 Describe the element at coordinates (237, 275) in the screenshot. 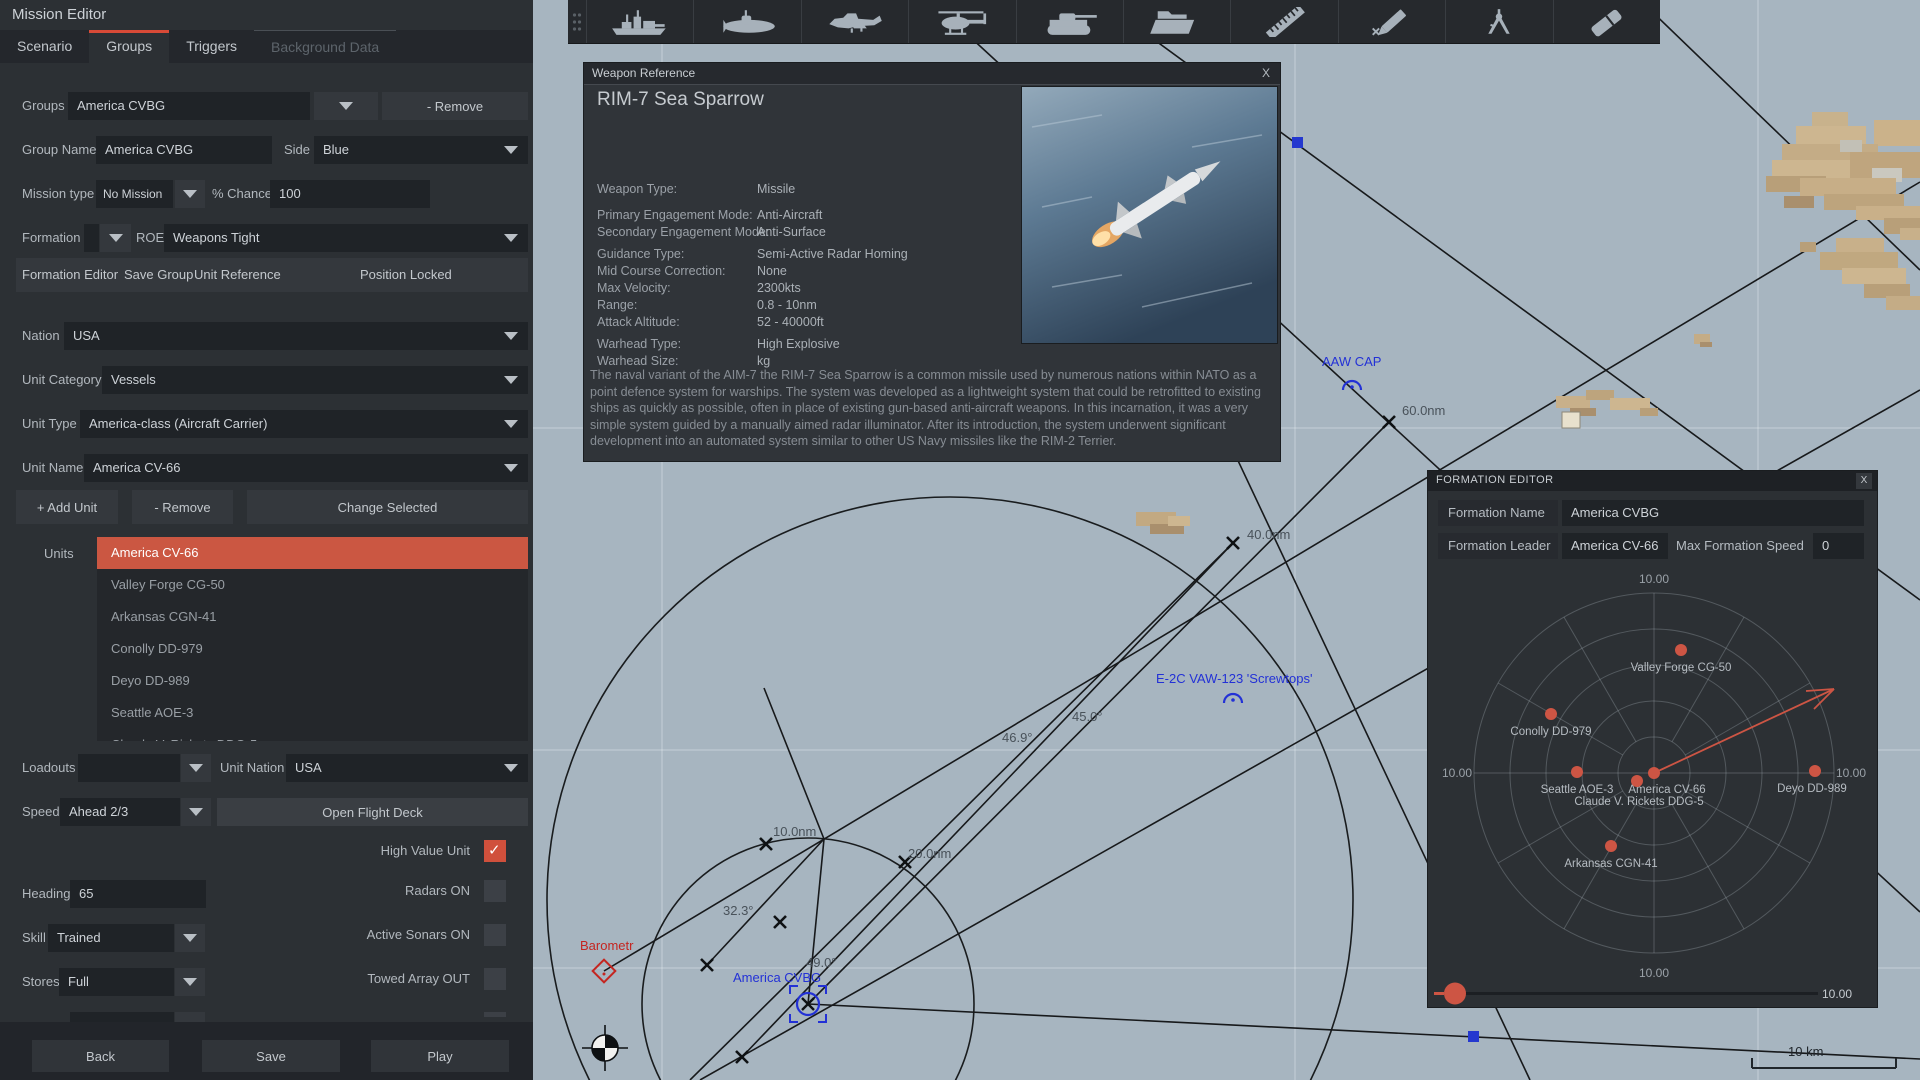

I see `unit-reference-button: Unit Reference` at that location.